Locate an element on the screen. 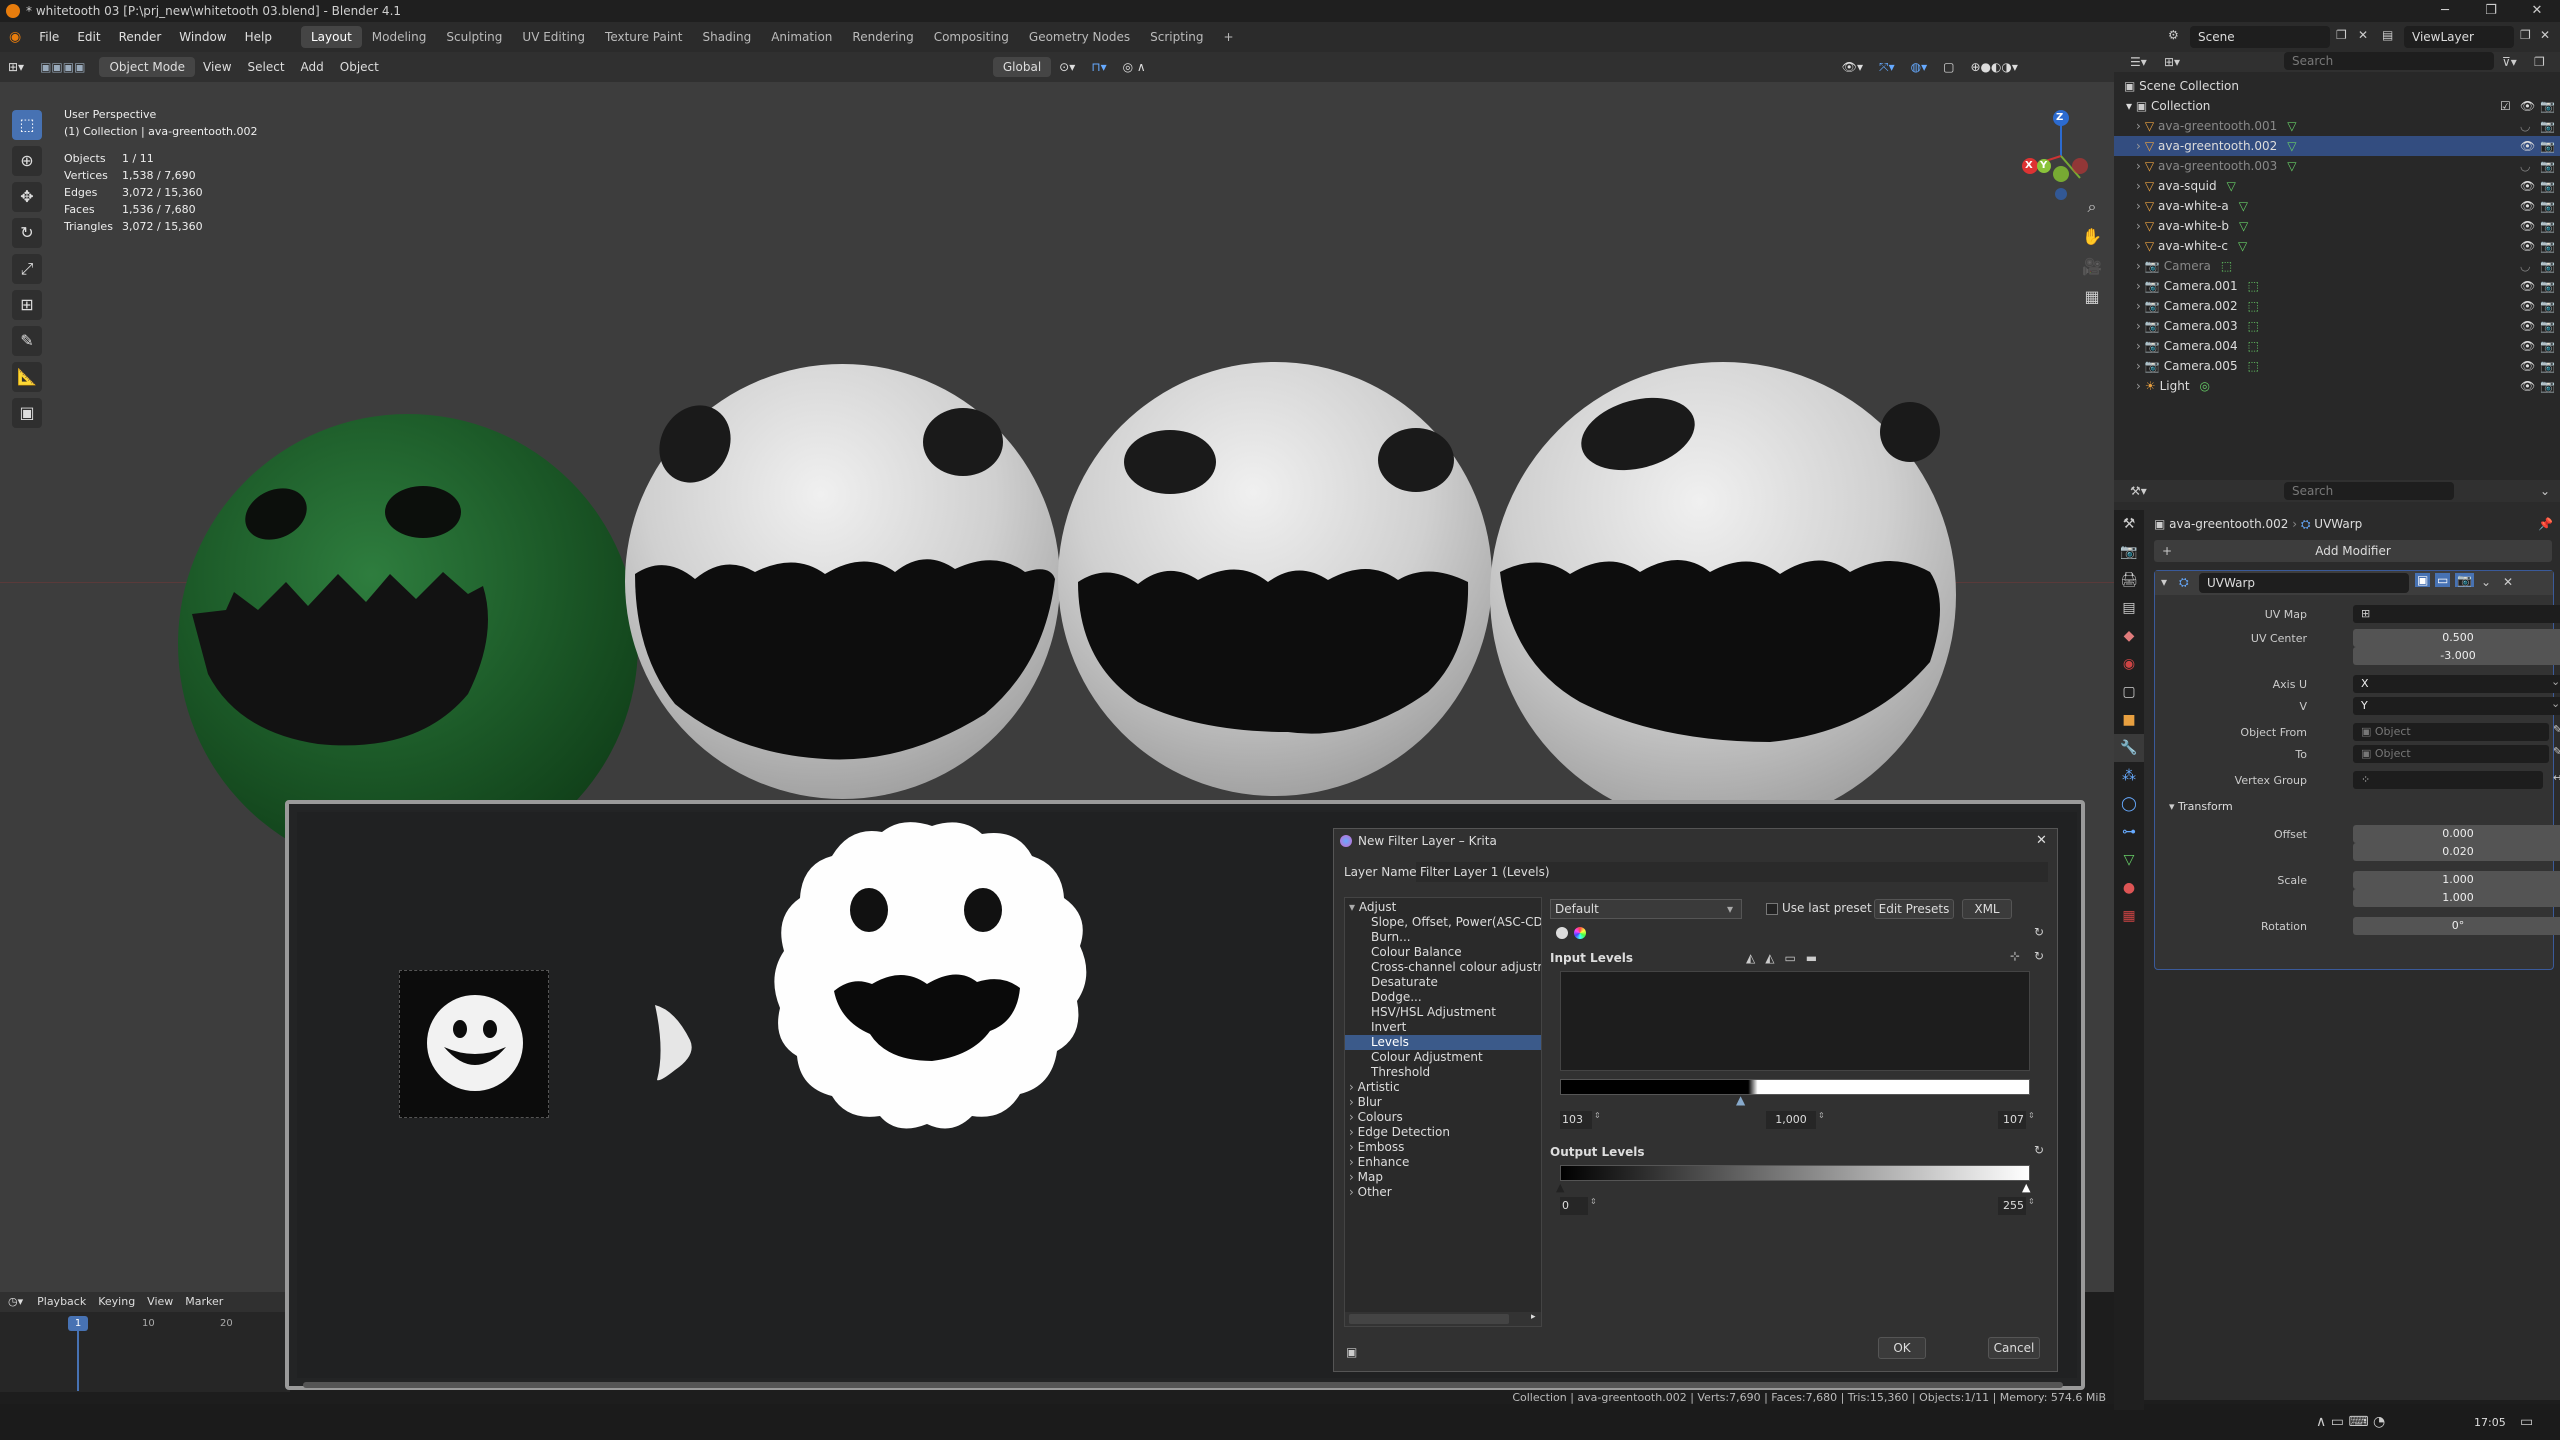 The width and height of the screenshot is (2560, 1440). uv-center-x-field: 0.500 is located at coordinates (2456, 638).